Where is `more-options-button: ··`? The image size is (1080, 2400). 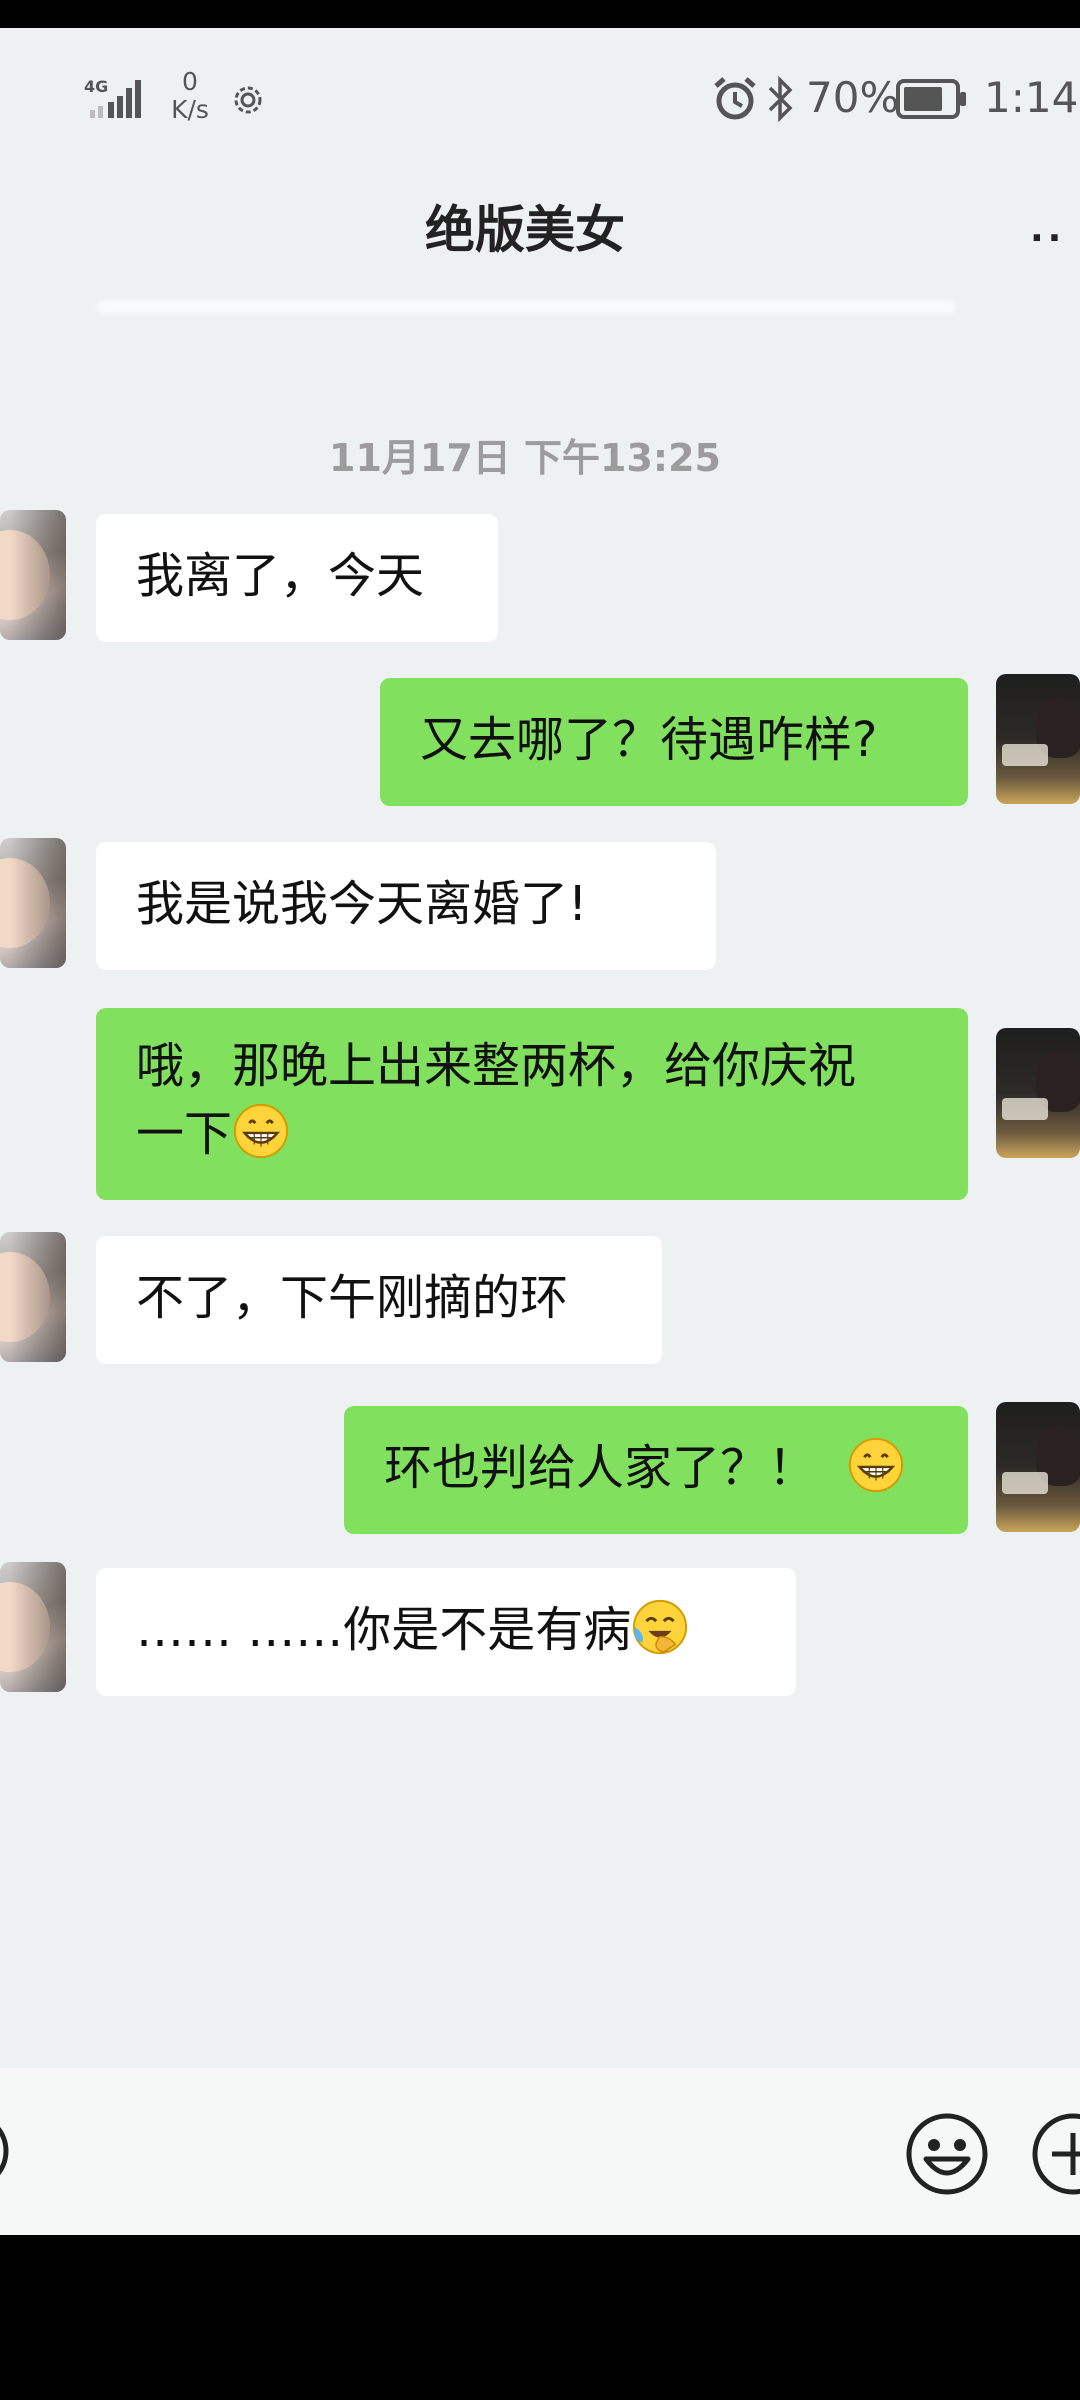 more-options-button: ·· is located at coordinates (1047, 238).